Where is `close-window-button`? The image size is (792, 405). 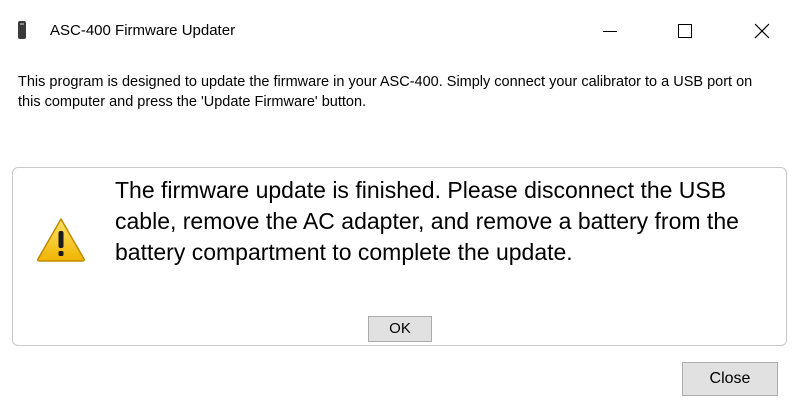 close-window-button is located at coordinates (762, 31).